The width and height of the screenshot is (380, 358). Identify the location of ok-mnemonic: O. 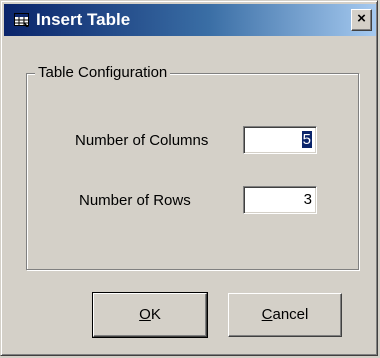
(145, 314).